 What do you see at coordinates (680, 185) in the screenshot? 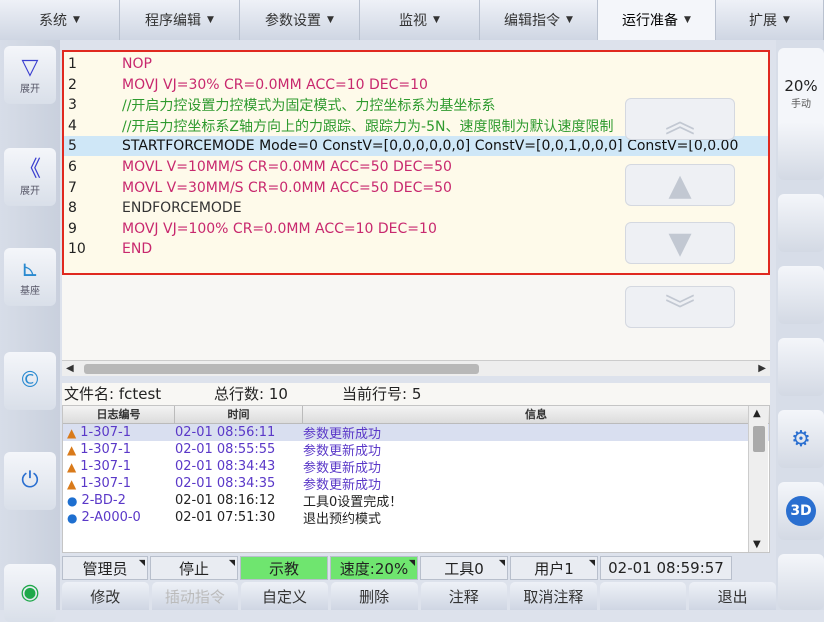
I see `scroll-up-button: ▲` at bounding box center [680, 185].